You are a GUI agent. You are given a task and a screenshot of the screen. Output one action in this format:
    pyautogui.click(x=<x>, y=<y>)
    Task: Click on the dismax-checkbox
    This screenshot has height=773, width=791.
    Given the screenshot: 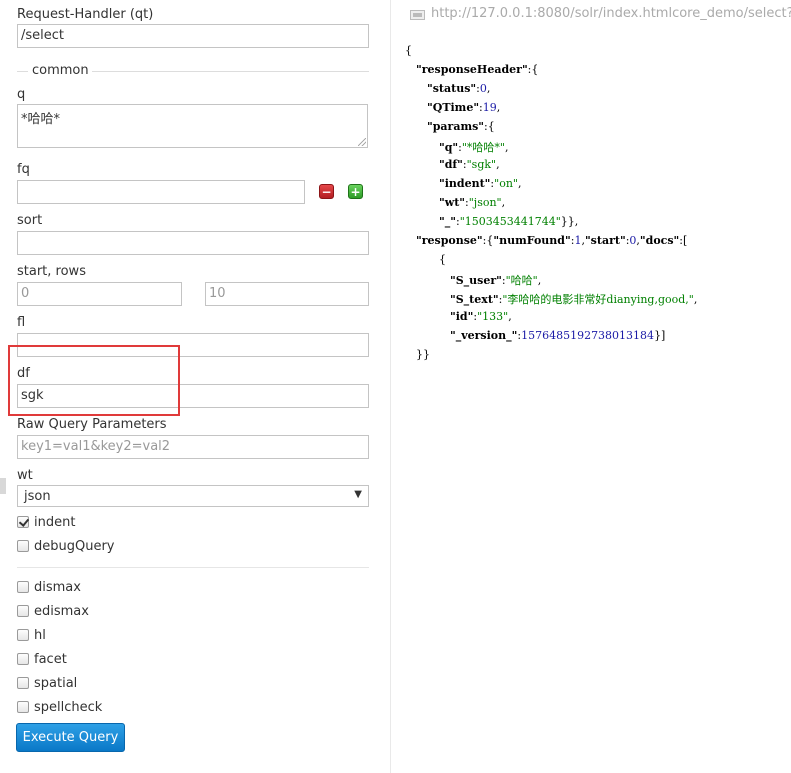 What is the action you would take?
    pyautogui.click(x=23, y=587)
    